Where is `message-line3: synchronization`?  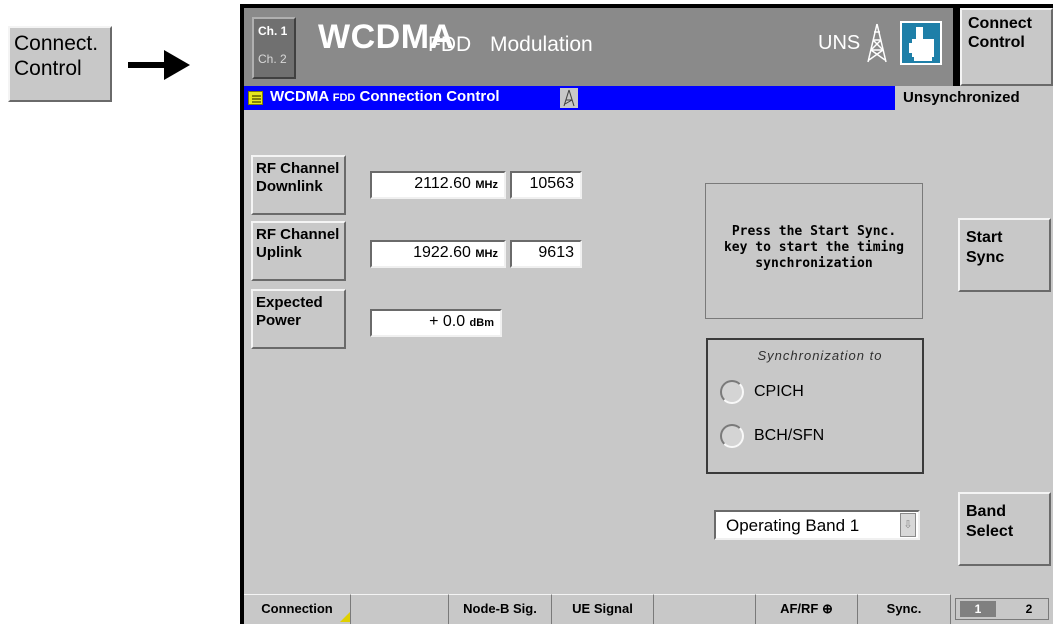 message-line3: synchronization is located at coordinates (814, 263).